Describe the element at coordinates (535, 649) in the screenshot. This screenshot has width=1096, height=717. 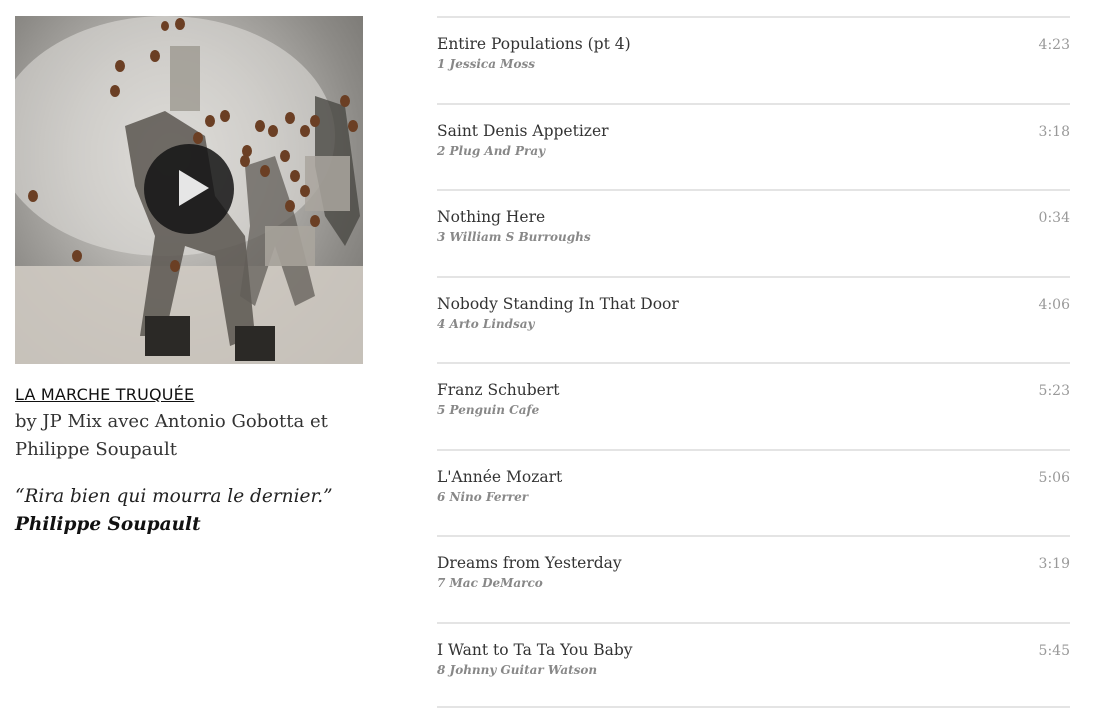
I see `track-title: I Want to Ta Ta You Baby` at that location.